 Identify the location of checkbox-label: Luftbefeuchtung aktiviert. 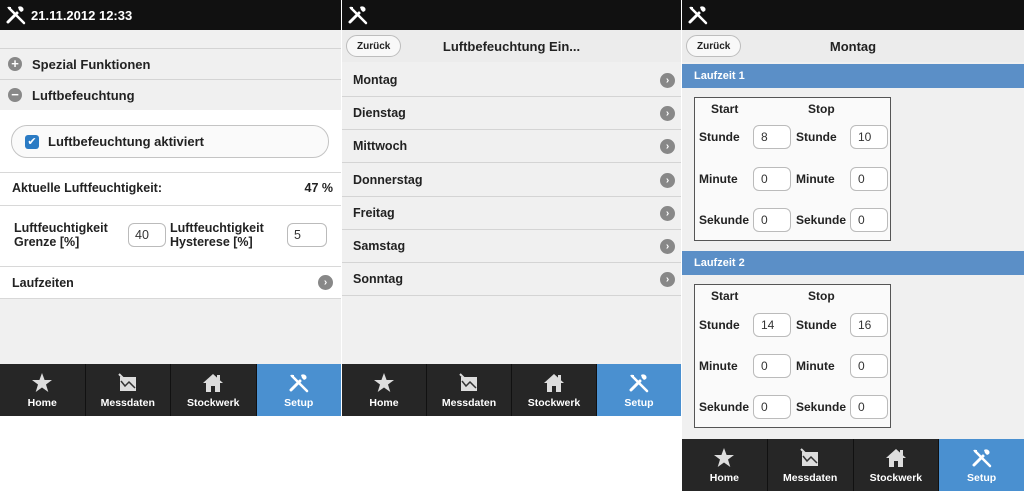
(126, 141).